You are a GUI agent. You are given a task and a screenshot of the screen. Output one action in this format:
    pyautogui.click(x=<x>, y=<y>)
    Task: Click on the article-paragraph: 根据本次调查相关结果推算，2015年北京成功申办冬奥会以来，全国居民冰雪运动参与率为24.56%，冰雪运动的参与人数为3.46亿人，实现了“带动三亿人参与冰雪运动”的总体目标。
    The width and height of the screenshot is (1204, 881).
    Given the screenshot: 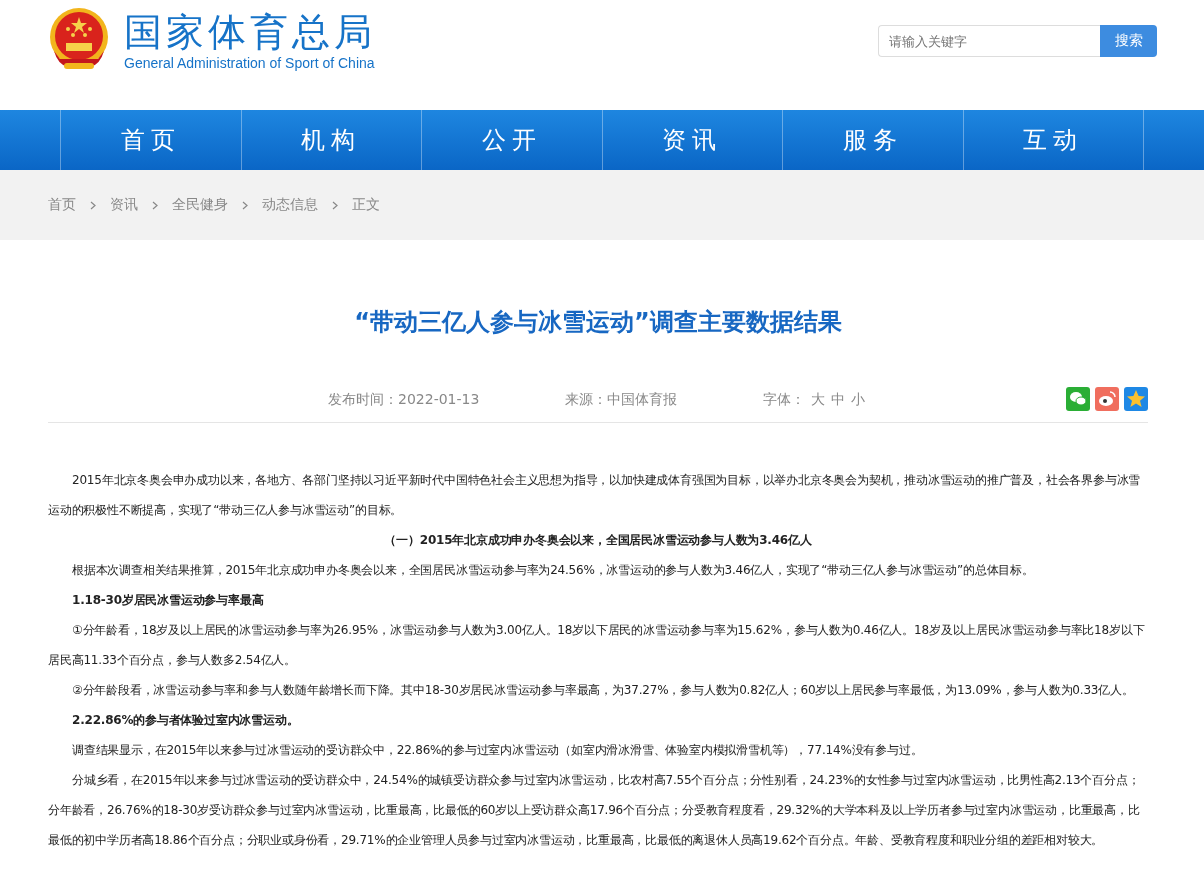 What is the action you would take?
    pyautogui.click(x=553, y=570)
    